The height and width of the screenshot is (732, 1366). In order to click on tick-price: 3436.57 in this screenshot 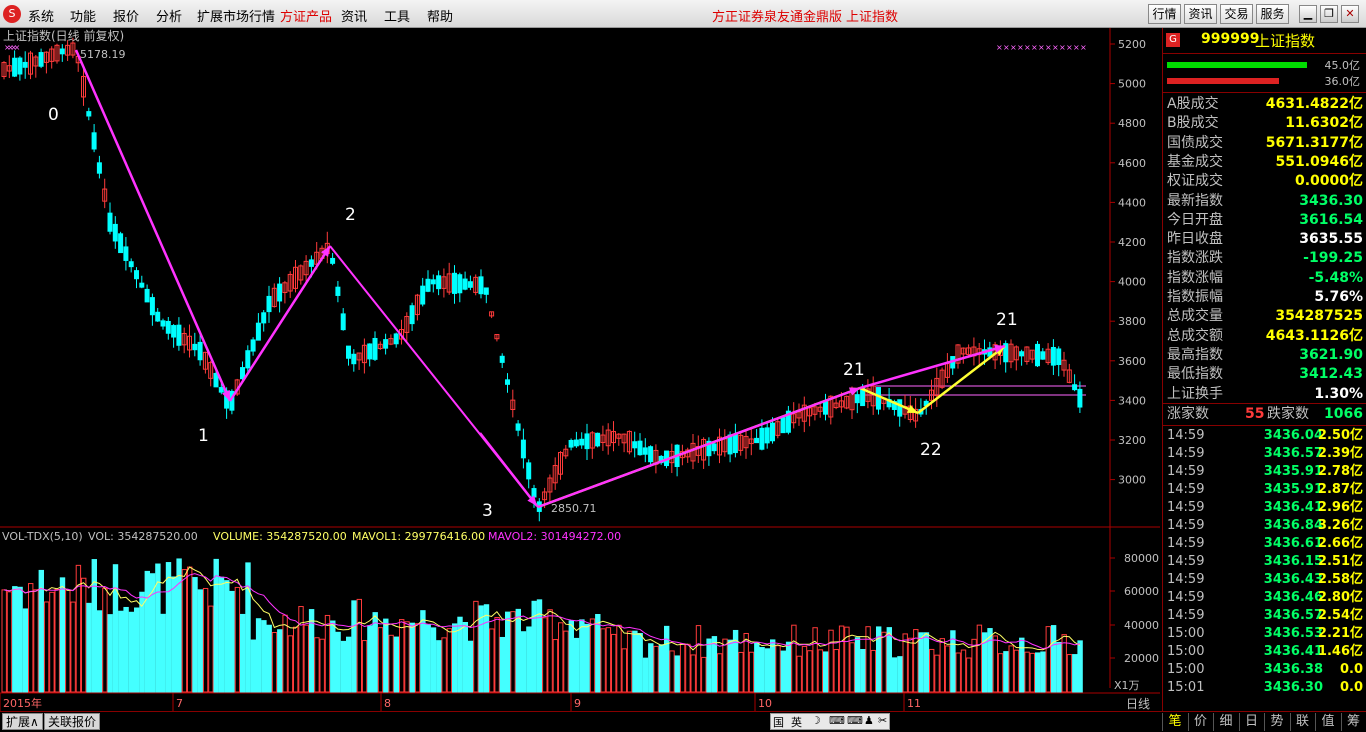, I will do `click(1293, 615)`.